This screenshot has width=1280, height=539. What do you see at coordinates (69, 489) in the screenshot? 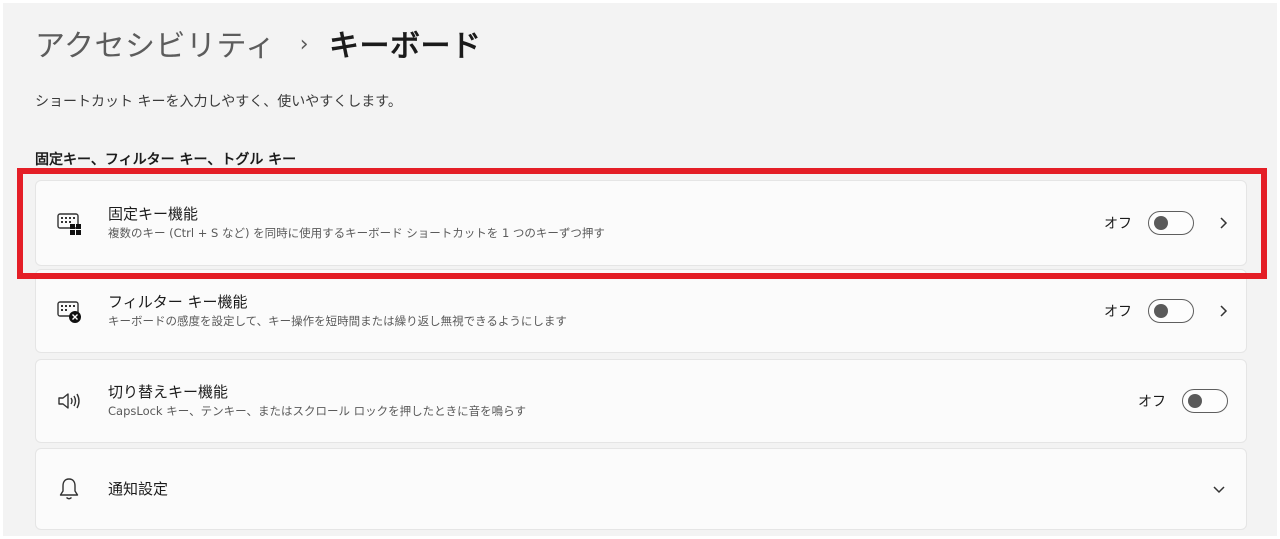
I see `bell-icon` at bounding box center [69, 489].